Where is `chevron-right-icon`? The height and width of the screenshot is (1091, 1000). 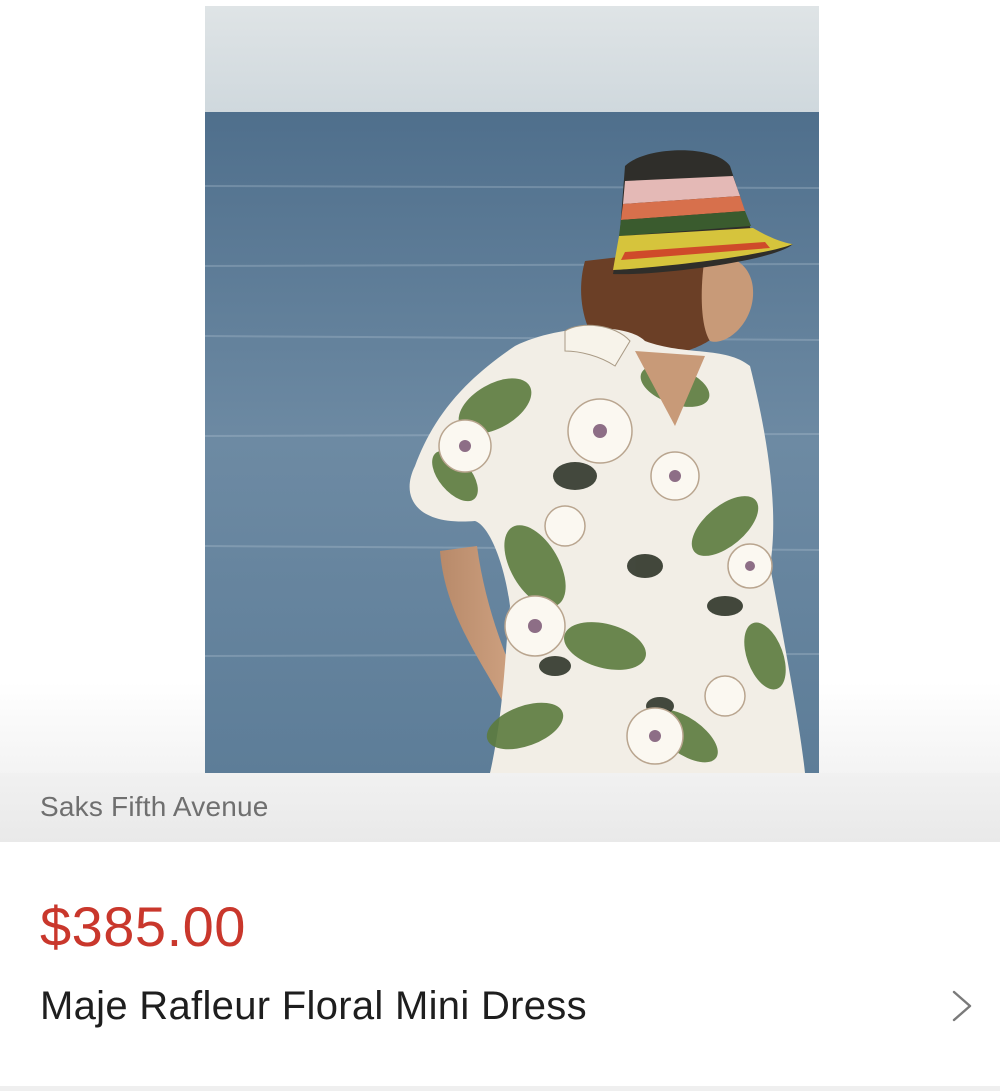
chevron-right-icon is located at coordinates (961, 1006).